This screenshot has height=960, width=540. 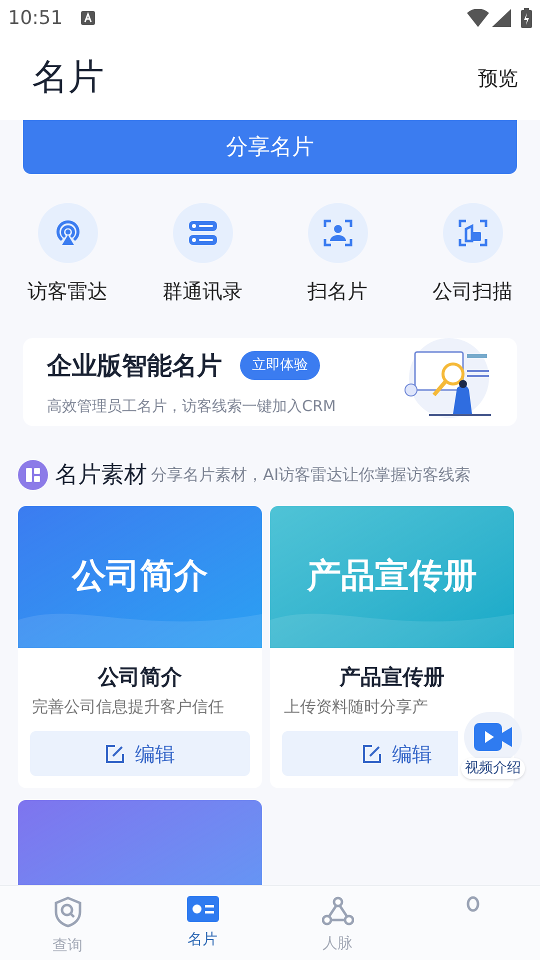 I want to click on page-title: 名片, so click(x=68, y=78).